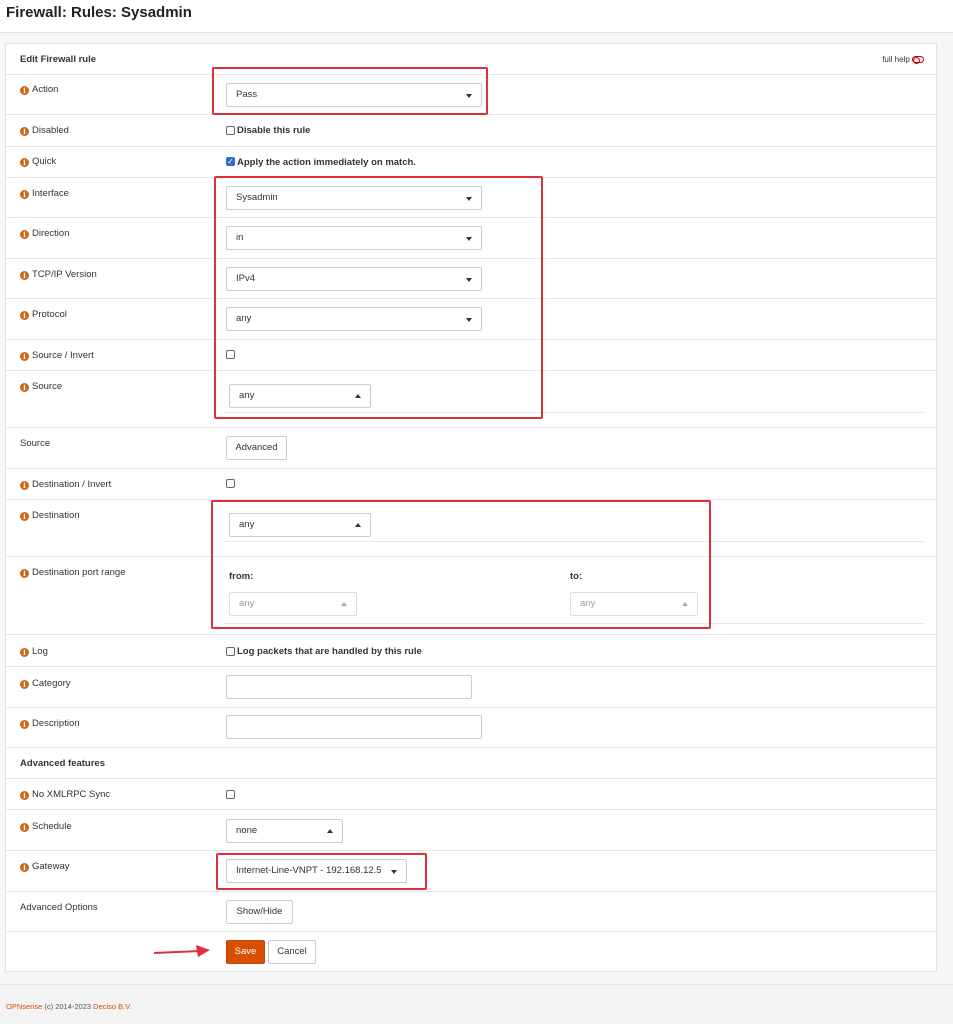 The image size is (953, 1024). What do you see at coordinates (69, 1006) in the screenshot?
I see `footer-text: OPNsense (c) 2014-2023 Deciso B.V.` at bounding box center [69, 1006].